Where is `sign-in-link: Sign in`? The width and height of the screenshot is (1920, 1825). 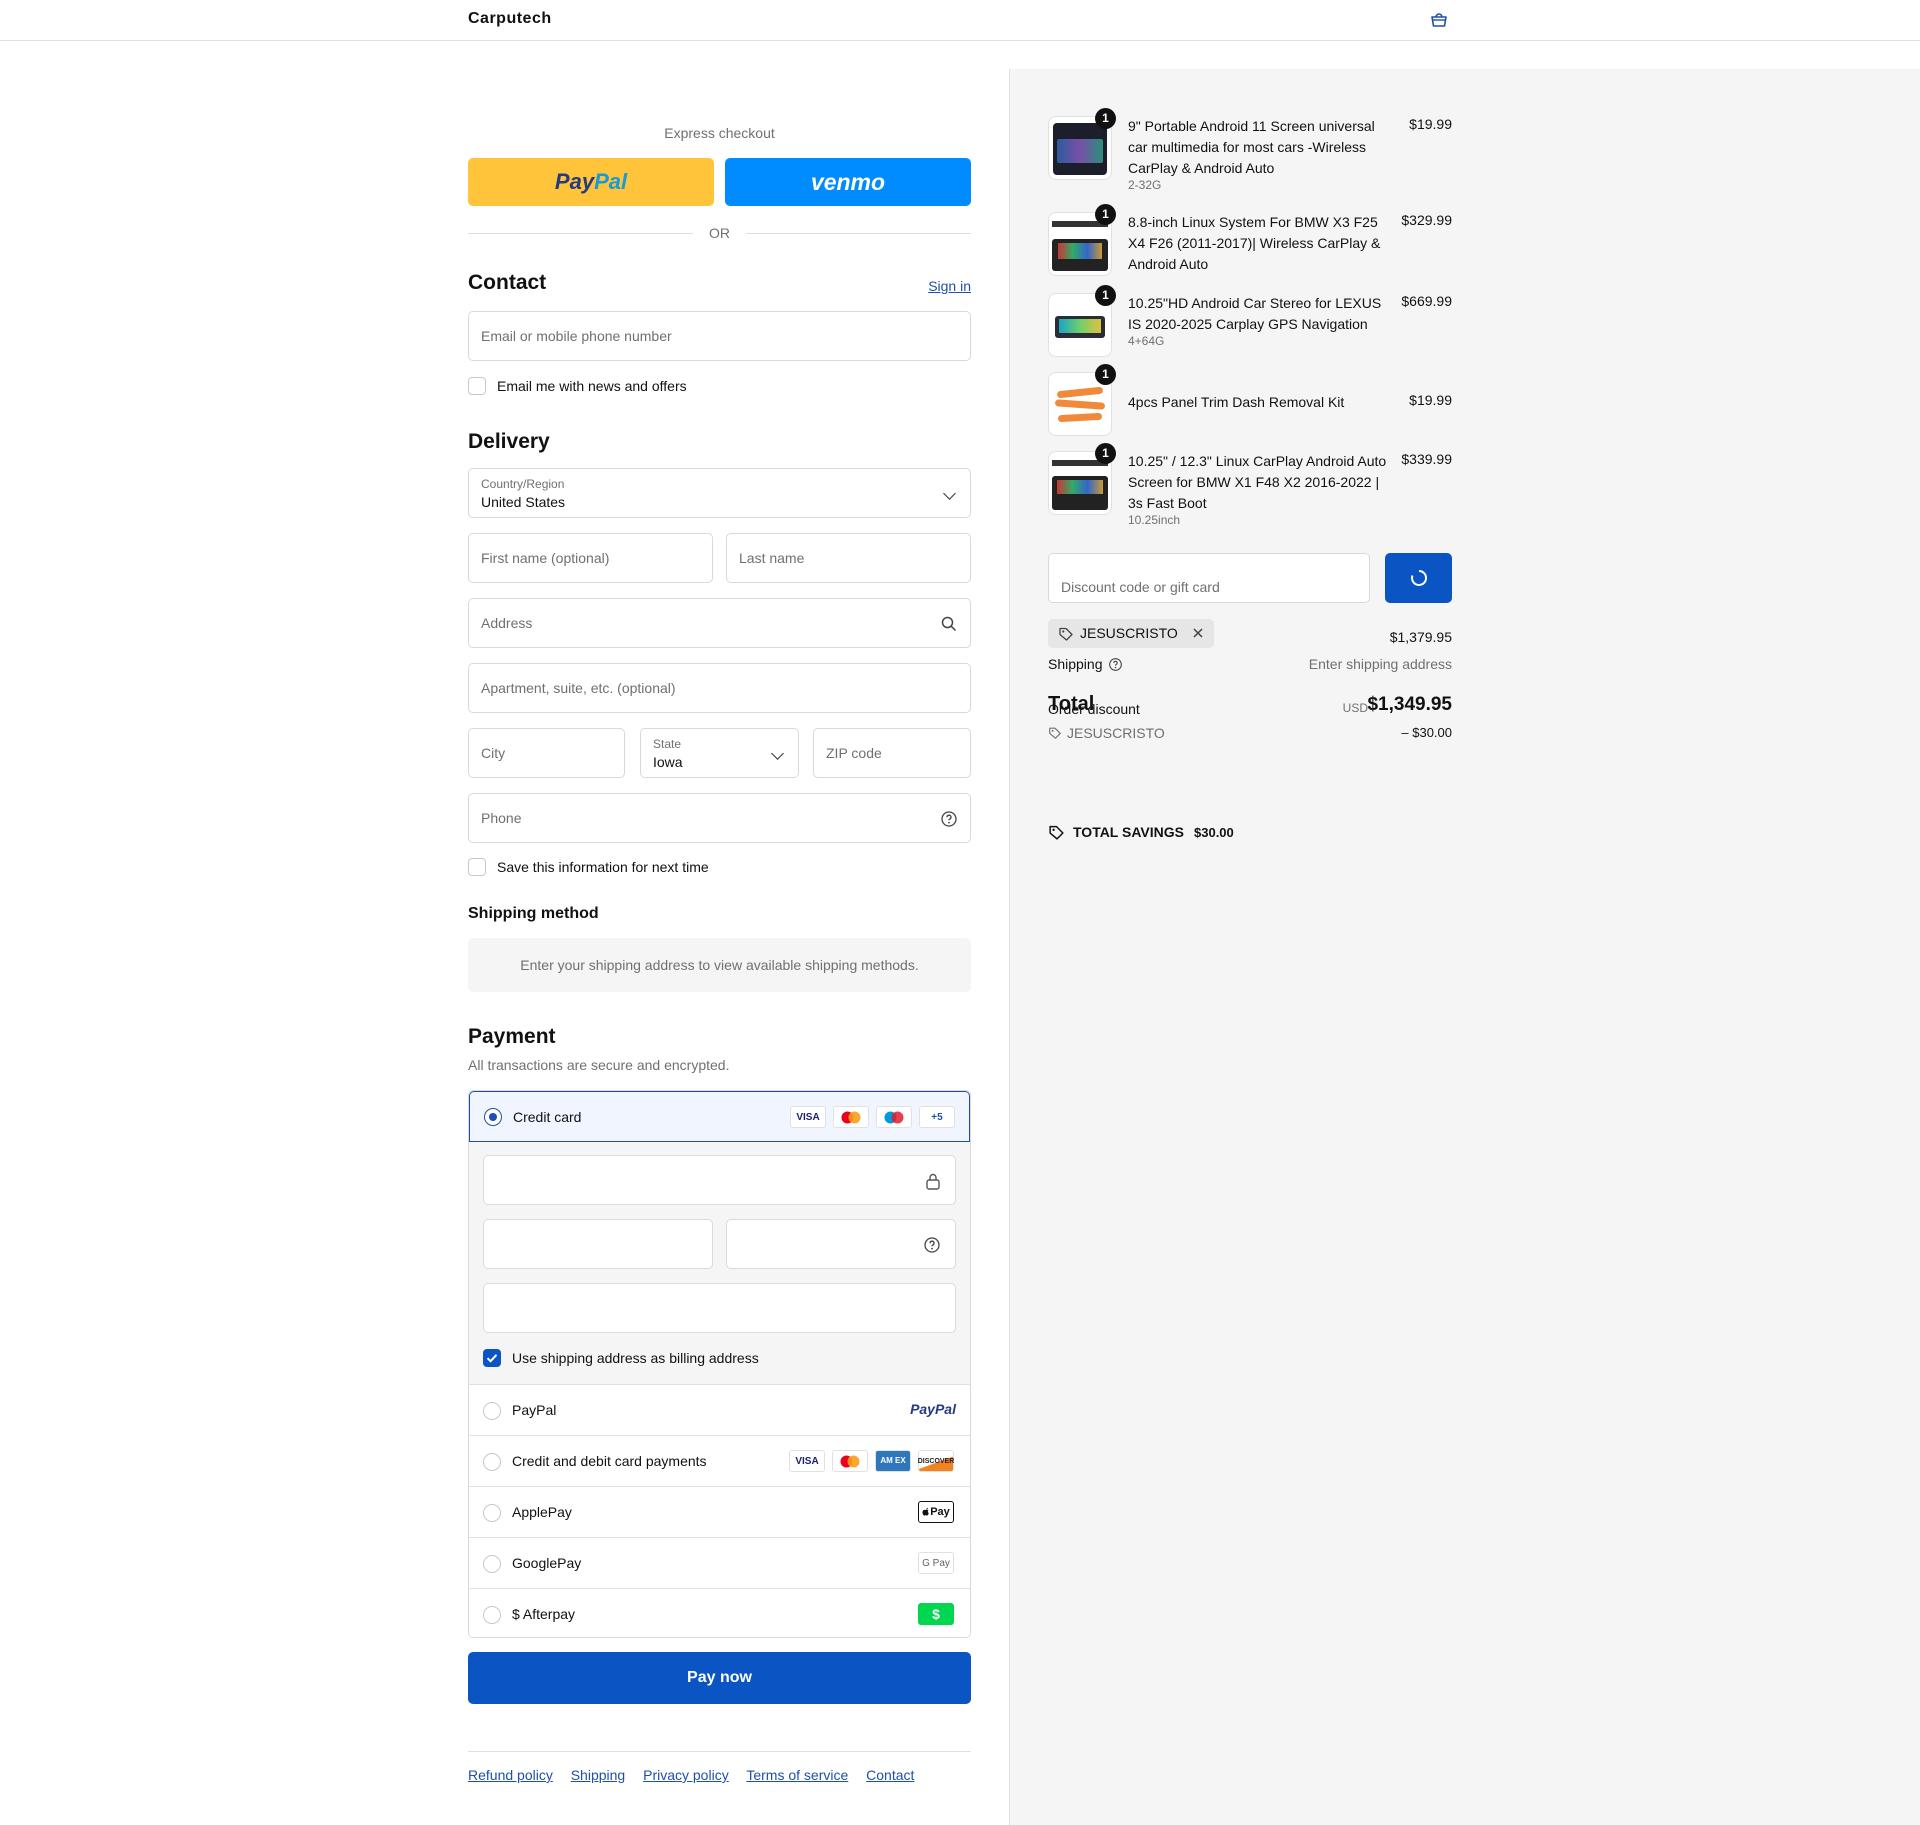 sign-in-link: Sign in is located at coordinates (949, 286).